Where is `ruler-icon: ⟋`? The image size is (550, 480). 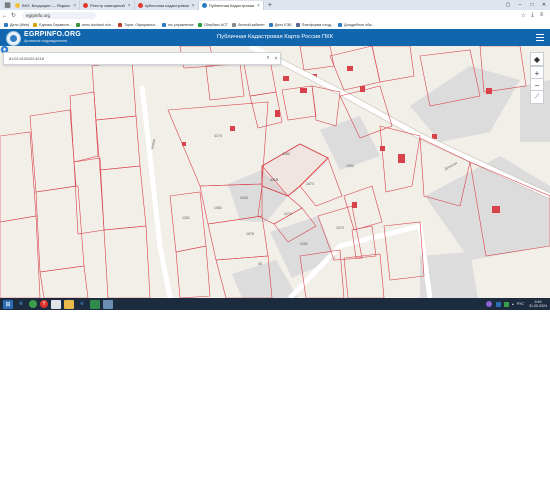
ruler-icon: ⟋ is located at coordinates (537, 96).